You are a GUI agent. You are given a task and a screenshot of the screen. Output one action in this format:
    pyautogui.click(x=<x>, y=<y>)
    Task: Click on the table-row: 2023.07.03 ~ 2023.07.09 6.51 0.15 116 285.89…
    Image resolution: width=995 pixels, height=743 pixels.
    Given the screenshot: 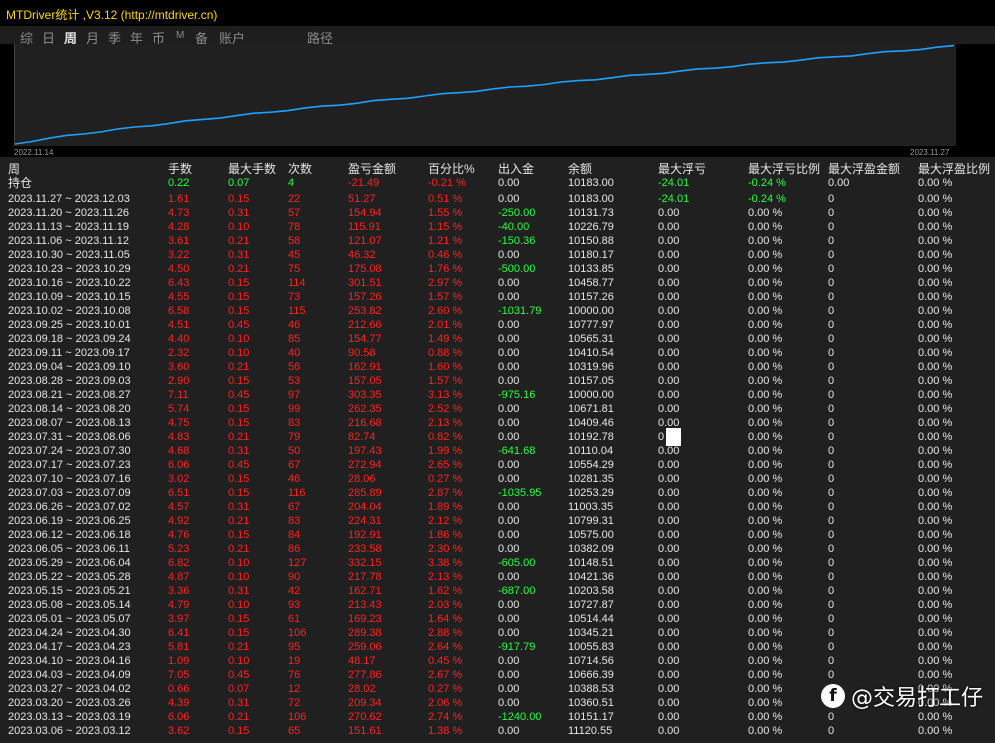 What is the action you would take?
    pyautogui.click(x=497, y=493)
    